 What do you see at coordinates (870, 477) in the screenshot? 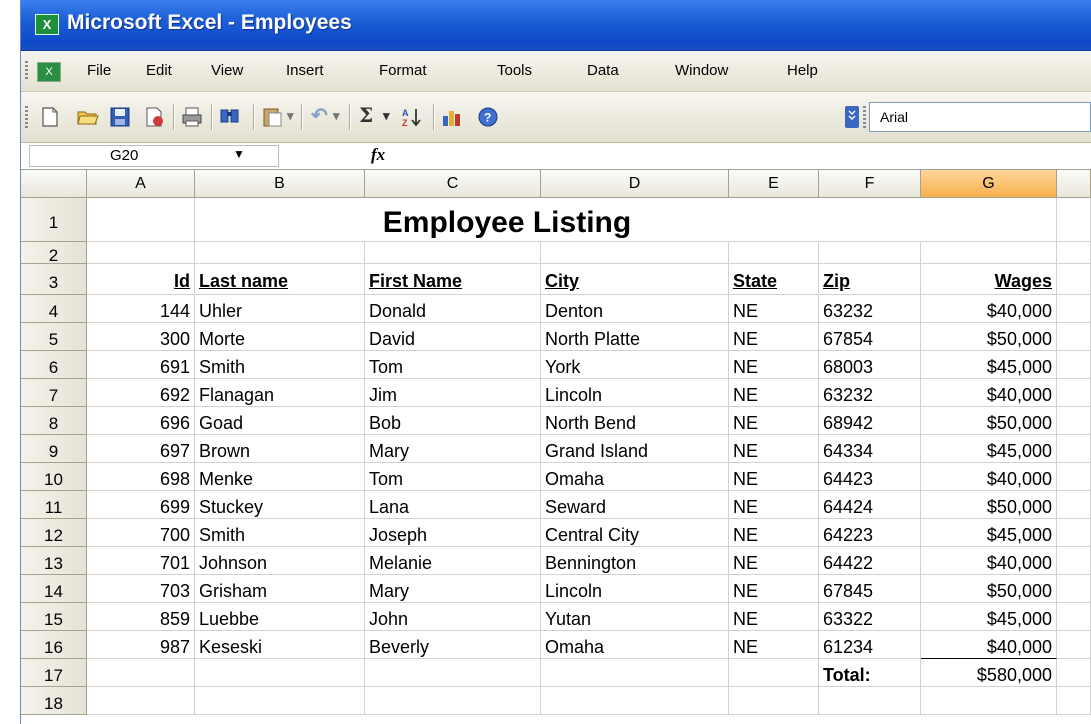
I see `cell-zip: 64423` at bounding box center [870, 477].